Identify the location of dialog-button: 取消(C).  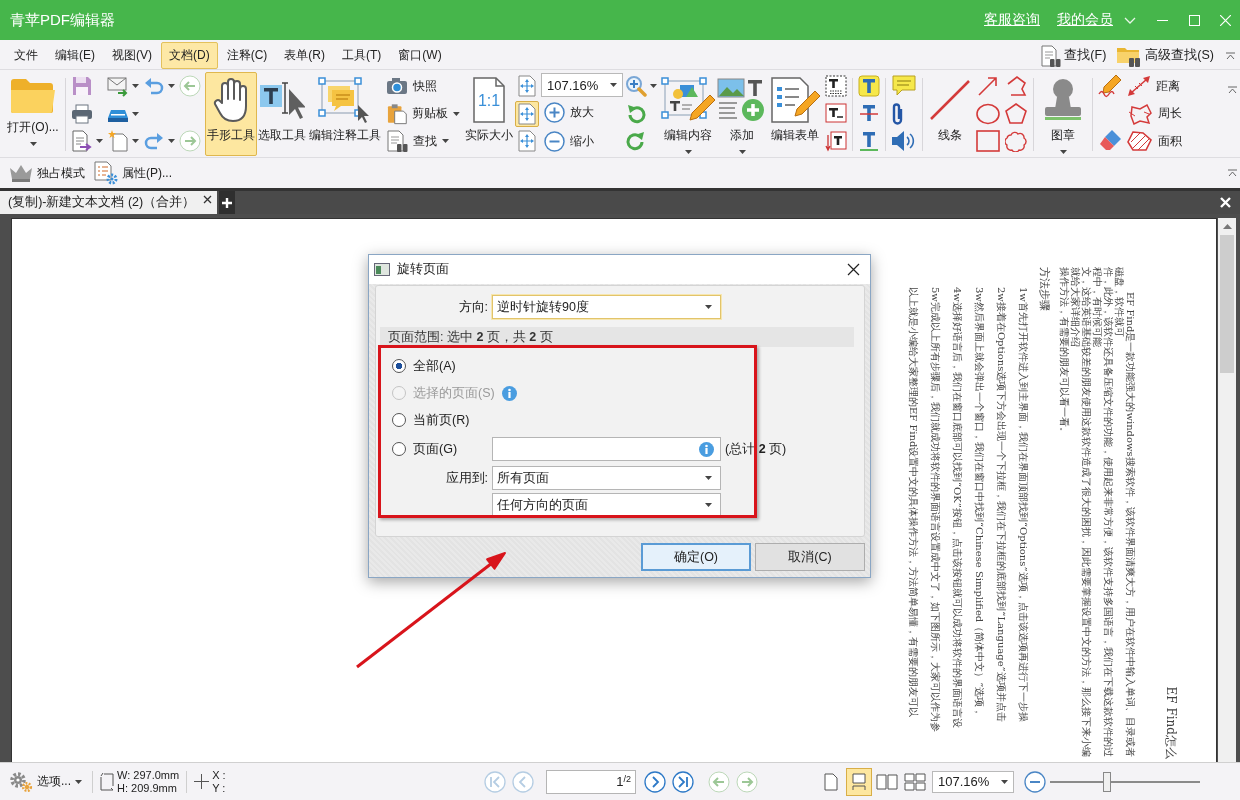
(810, 557).